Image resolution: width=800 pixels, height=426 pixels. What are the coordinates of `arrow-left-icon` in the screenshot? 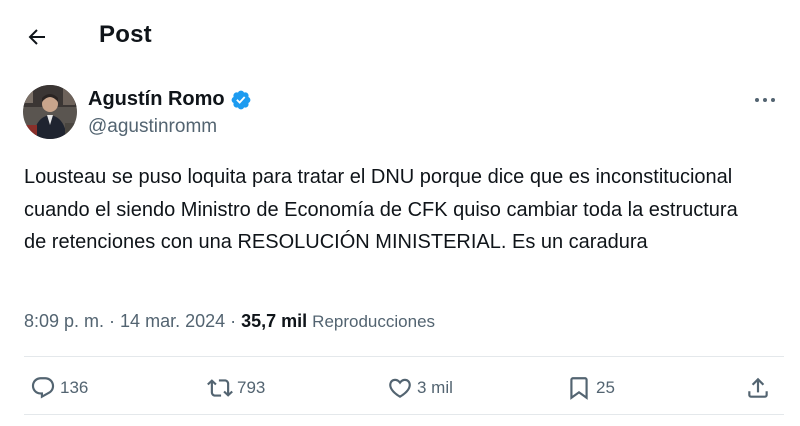 It's located at (36, 37).